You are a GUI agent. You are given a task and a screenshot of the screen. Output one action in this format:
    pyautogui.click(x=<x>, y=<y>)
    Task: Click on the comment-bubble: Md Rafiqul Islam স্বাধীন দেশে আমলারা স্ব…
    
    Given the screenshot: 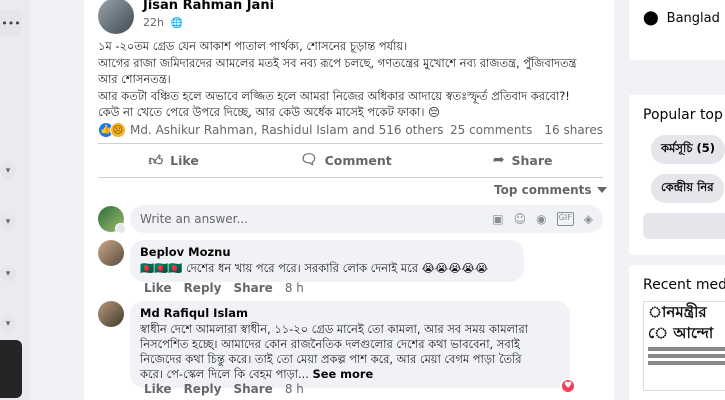 What is the action you would take?
    pyautogui.click(x=353, y=347)
    